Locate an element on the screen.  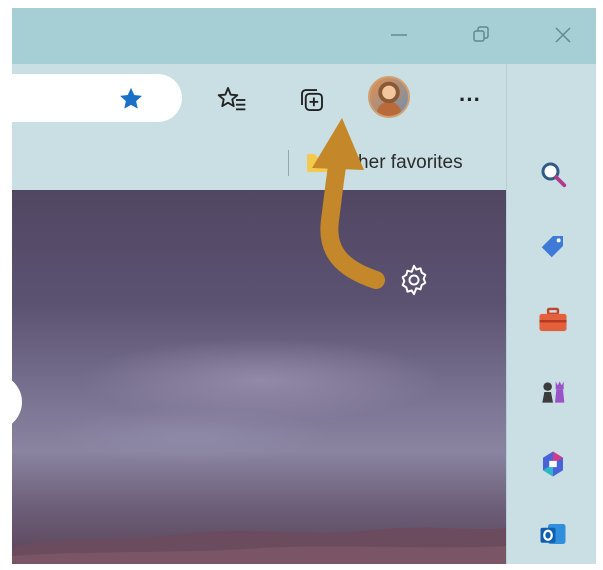
close-button is located at coordinates (563, 35).